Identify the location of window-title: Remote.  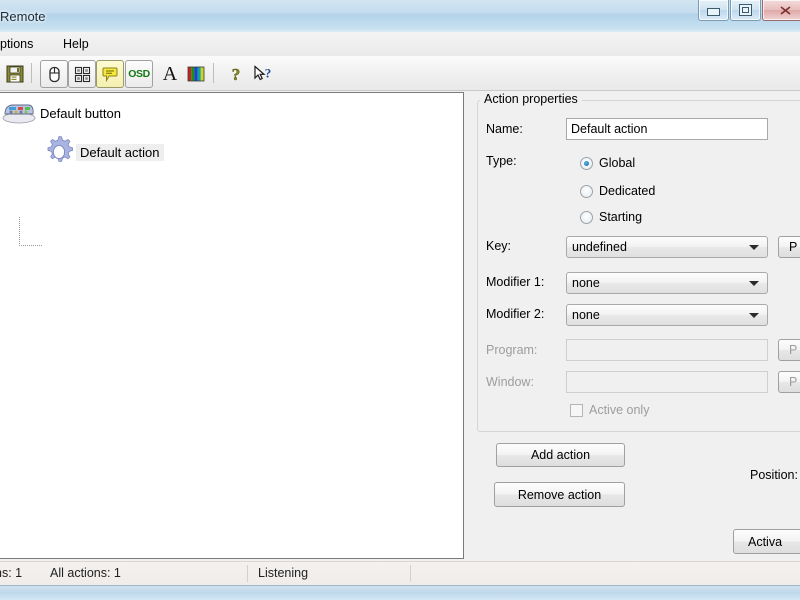
(23, 16).